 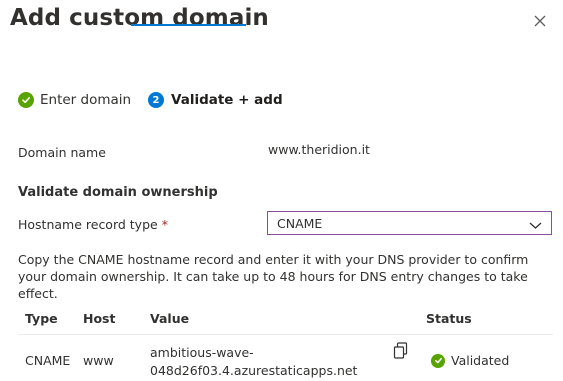 What do you see at coordinates (202, 352) in the screenshot?
I see `cell-value-line1: ambitious-wave-` at bounding box center [202, 352].